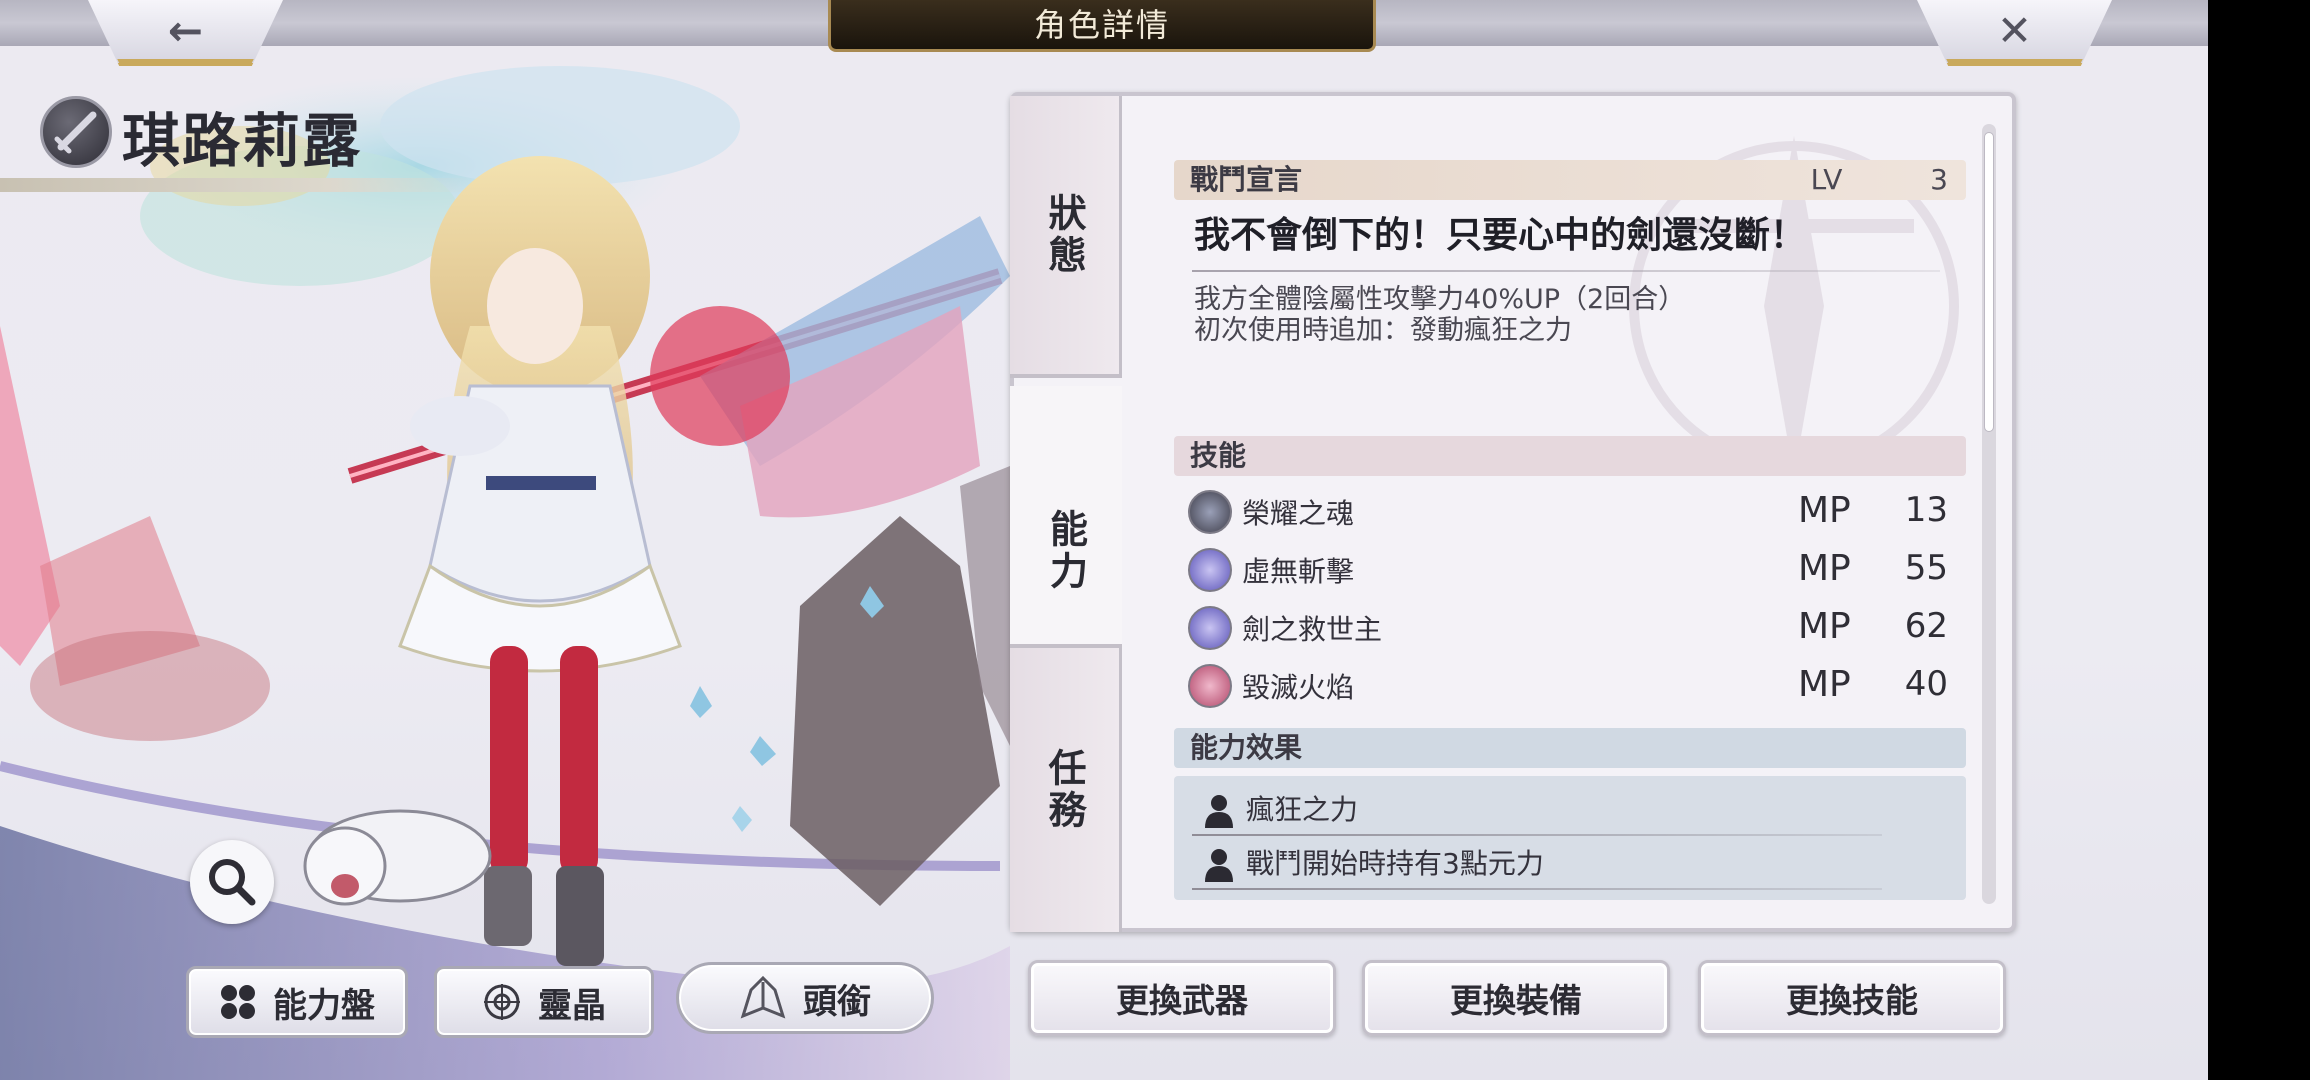 The image size is (2310, 1080). I want to click on skill-name: 劍之救世主, so click(1312, 629).